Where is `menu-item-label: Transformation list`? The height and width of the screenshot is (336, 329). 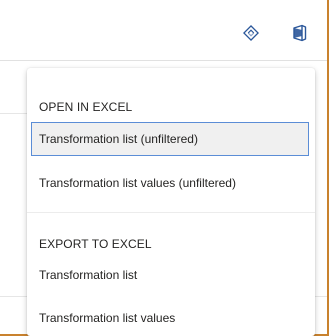
menu-item-label: Transformation list is located at coordinates (88, 275).